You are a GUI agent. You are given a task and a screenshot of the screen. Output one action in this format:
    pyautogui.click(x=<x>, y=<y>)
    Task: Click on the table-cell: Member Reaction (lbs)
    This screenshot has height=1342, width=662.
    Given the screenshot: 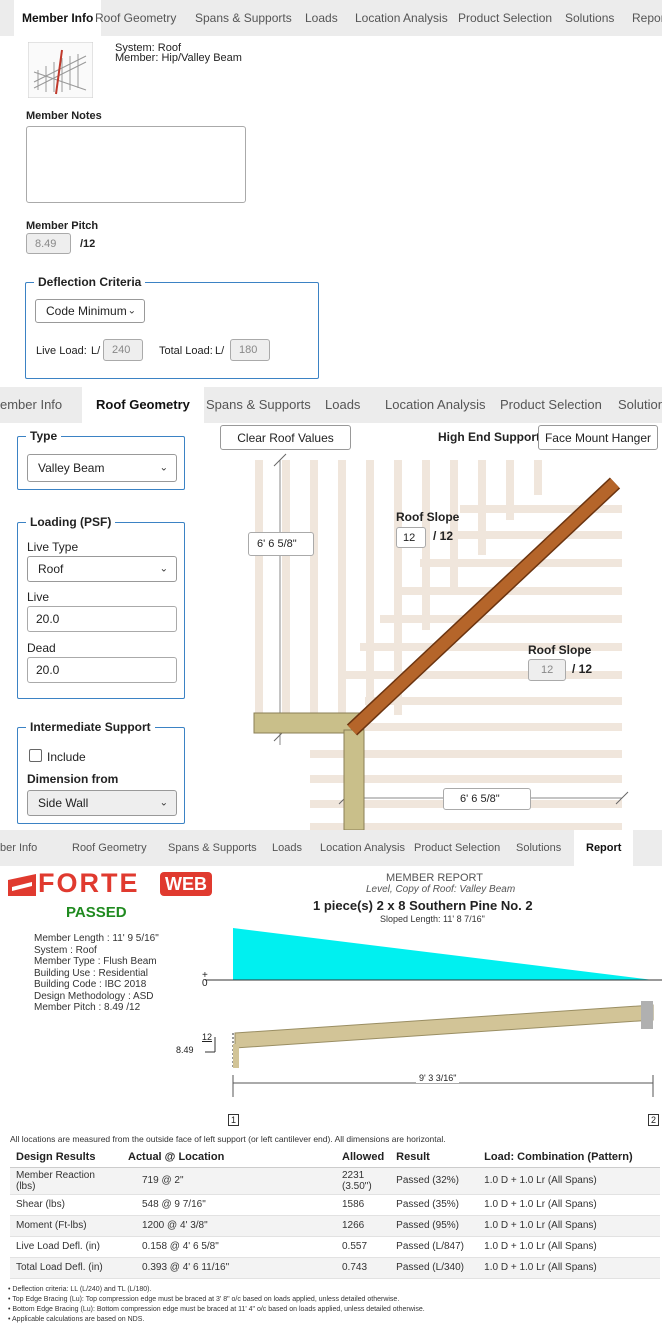 What is the action you would take?
    pyautogui.click(x=66, y=1181)
    